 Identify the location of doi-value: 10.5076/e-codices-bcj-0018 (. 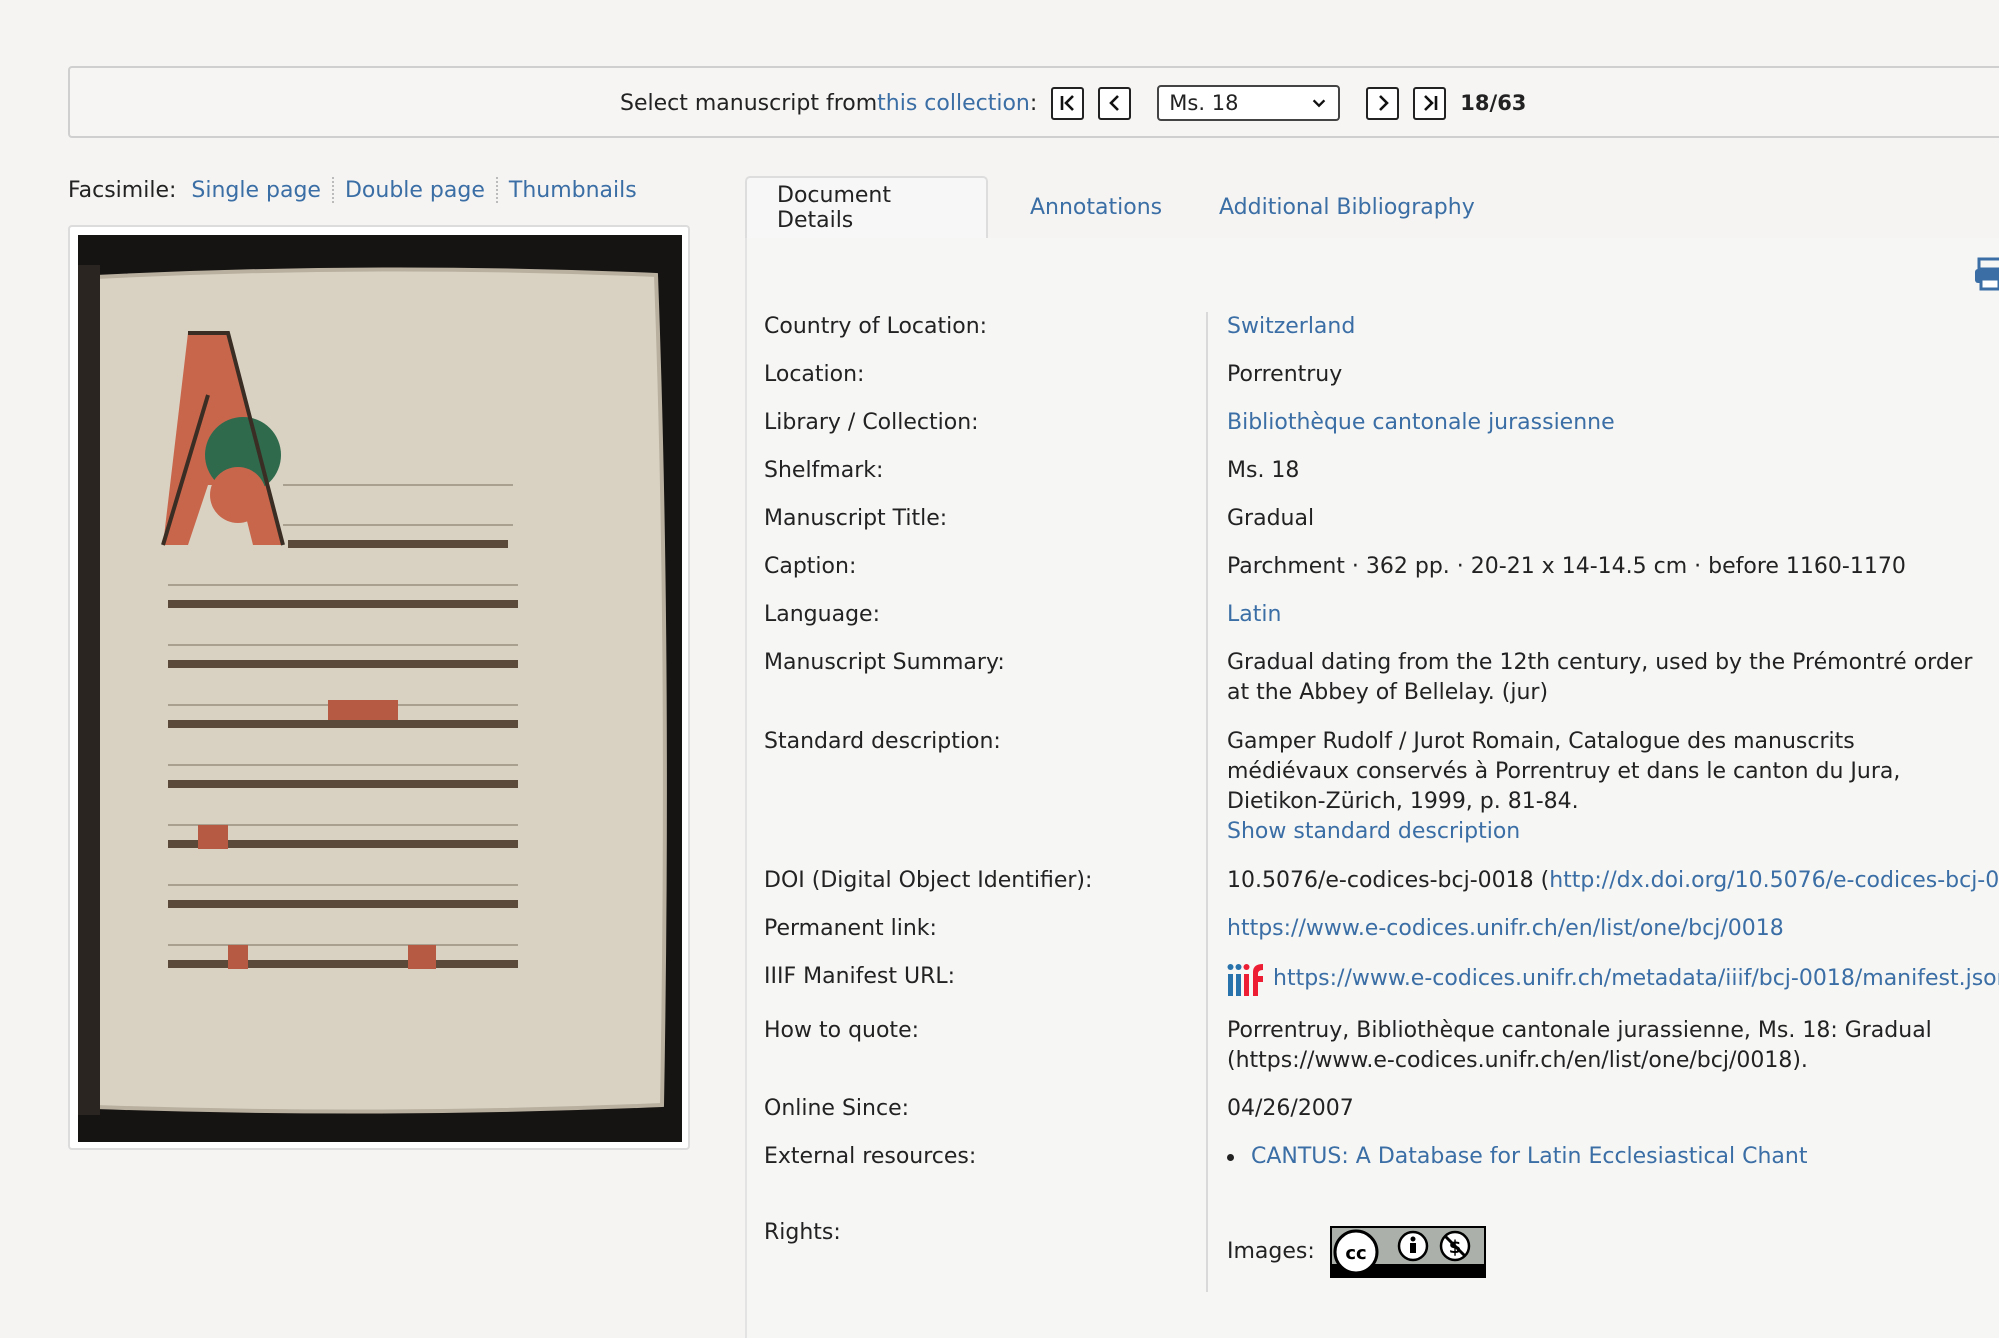
(1388, 880).